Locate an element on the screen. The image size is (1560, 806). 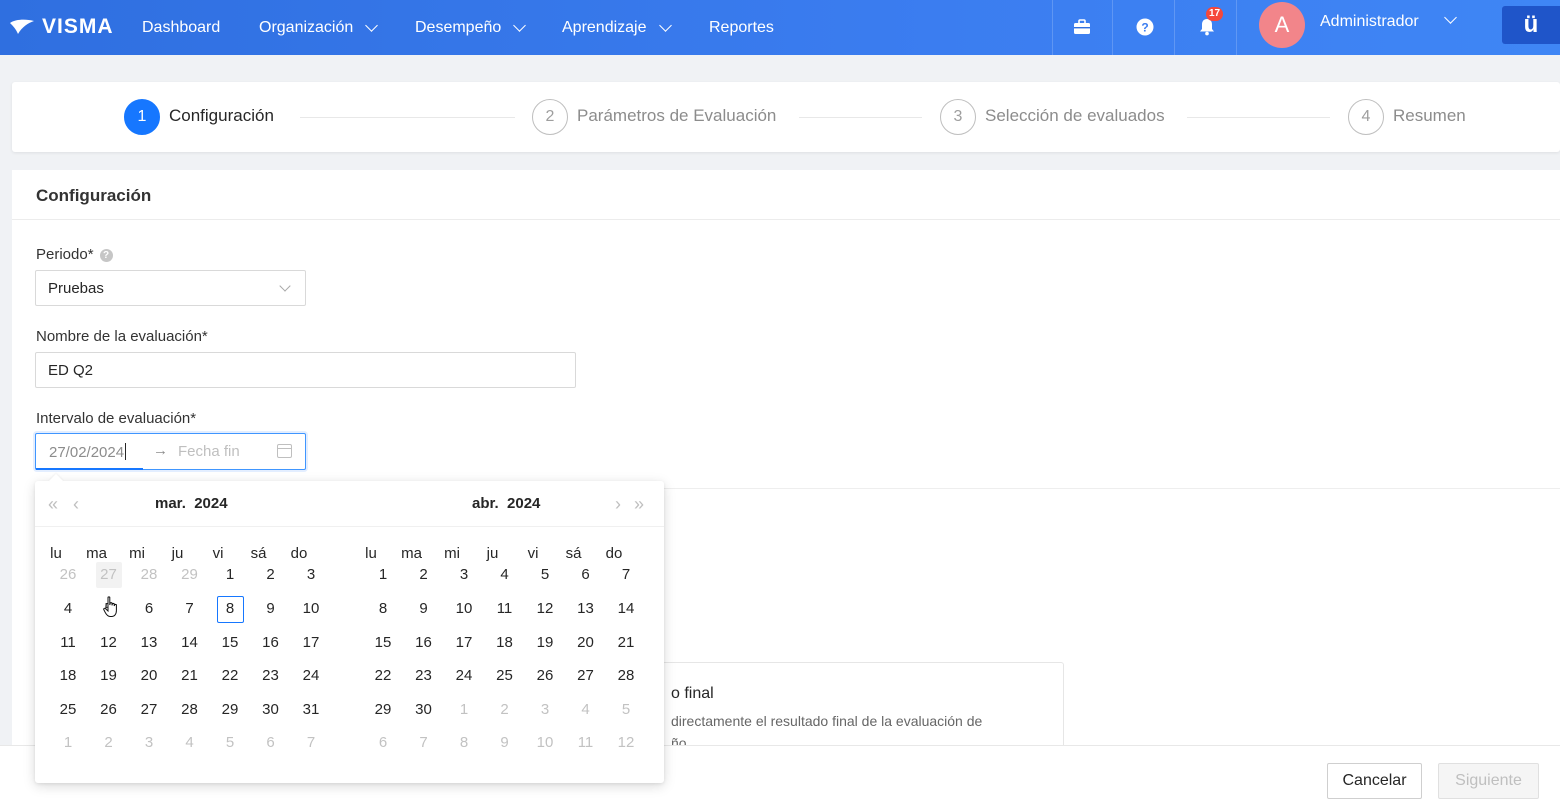
evaluation-name-input: ED Q2 is located at coordinates (305, 370).